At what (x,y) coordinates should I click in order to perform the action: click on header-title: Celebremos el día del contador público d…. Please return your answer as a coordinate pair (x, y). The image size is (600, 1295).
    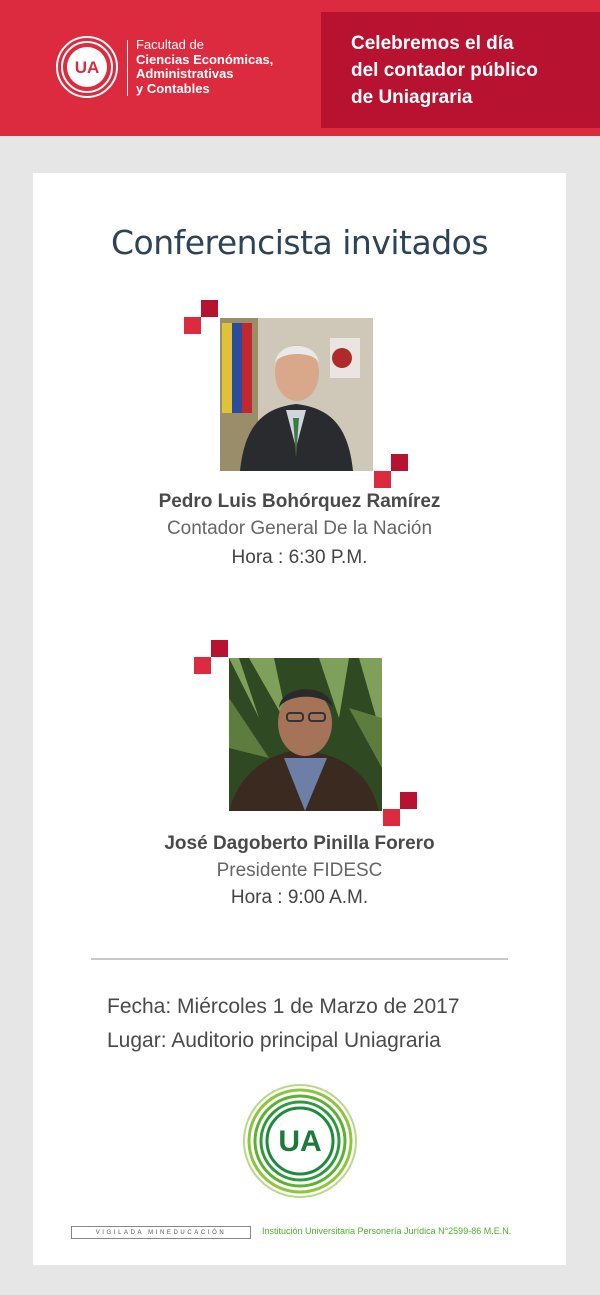
    Looking at the image, I should click on (471, 70).